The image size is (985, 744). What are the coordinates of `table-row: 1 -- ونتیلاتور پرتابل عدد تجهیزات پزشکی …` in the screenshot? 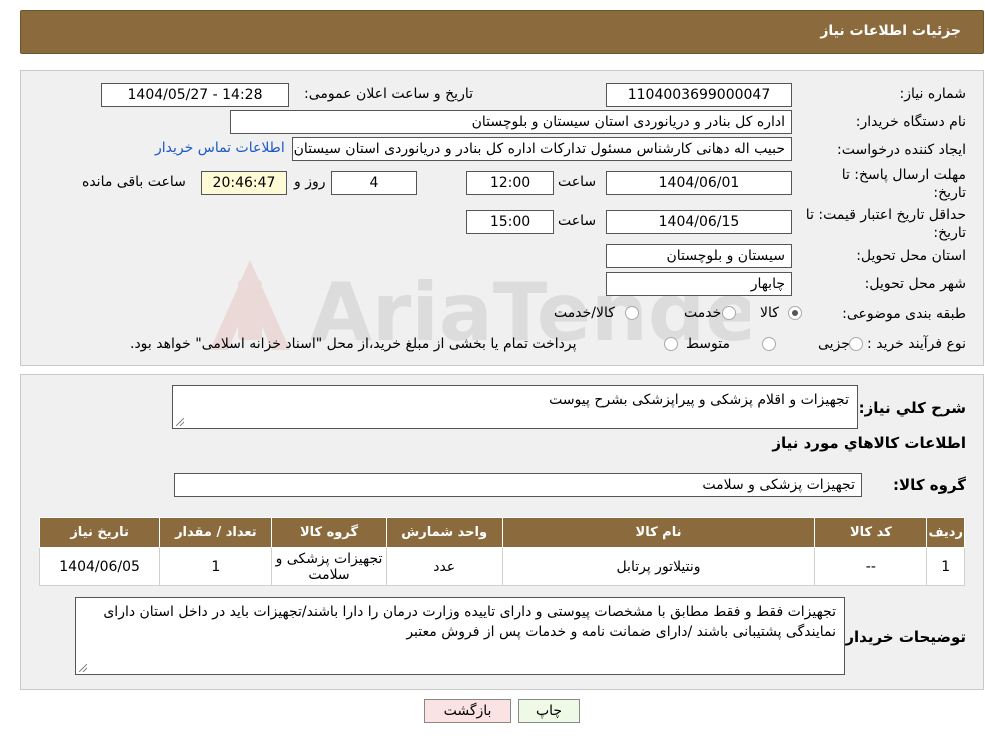 It's located at (501, 566).